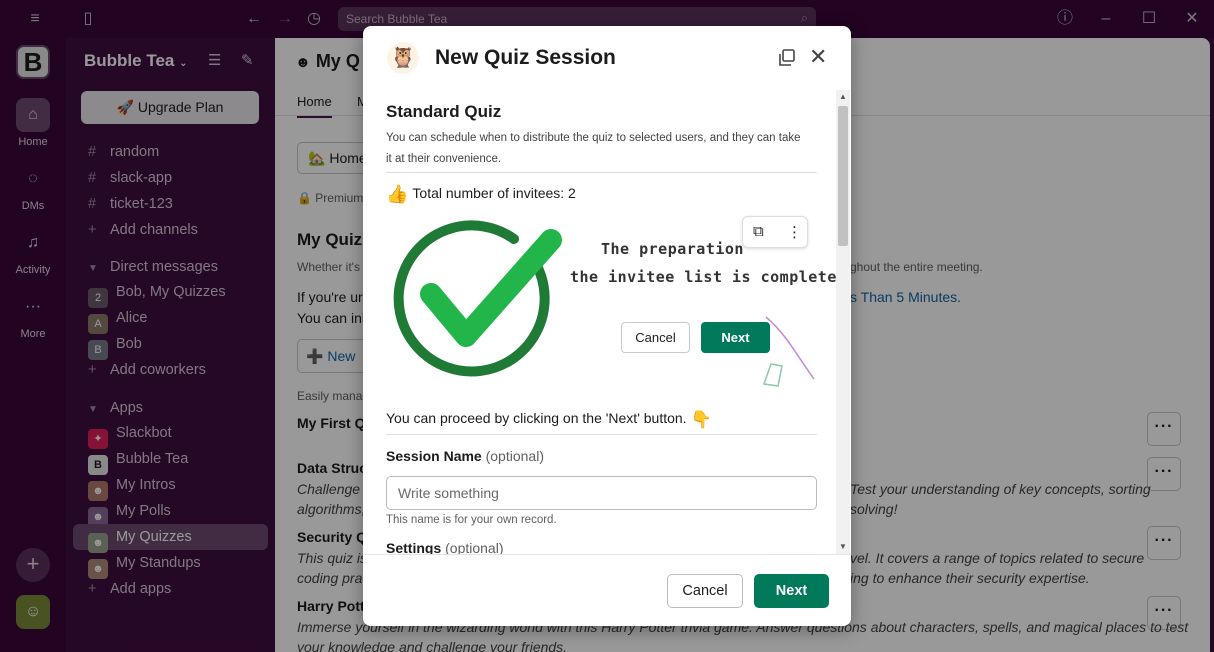  What do you see at coordinates (434, 456) in the screenshot?
I see `session-name-label-text: Session Name` at bounding box center [434, 456].